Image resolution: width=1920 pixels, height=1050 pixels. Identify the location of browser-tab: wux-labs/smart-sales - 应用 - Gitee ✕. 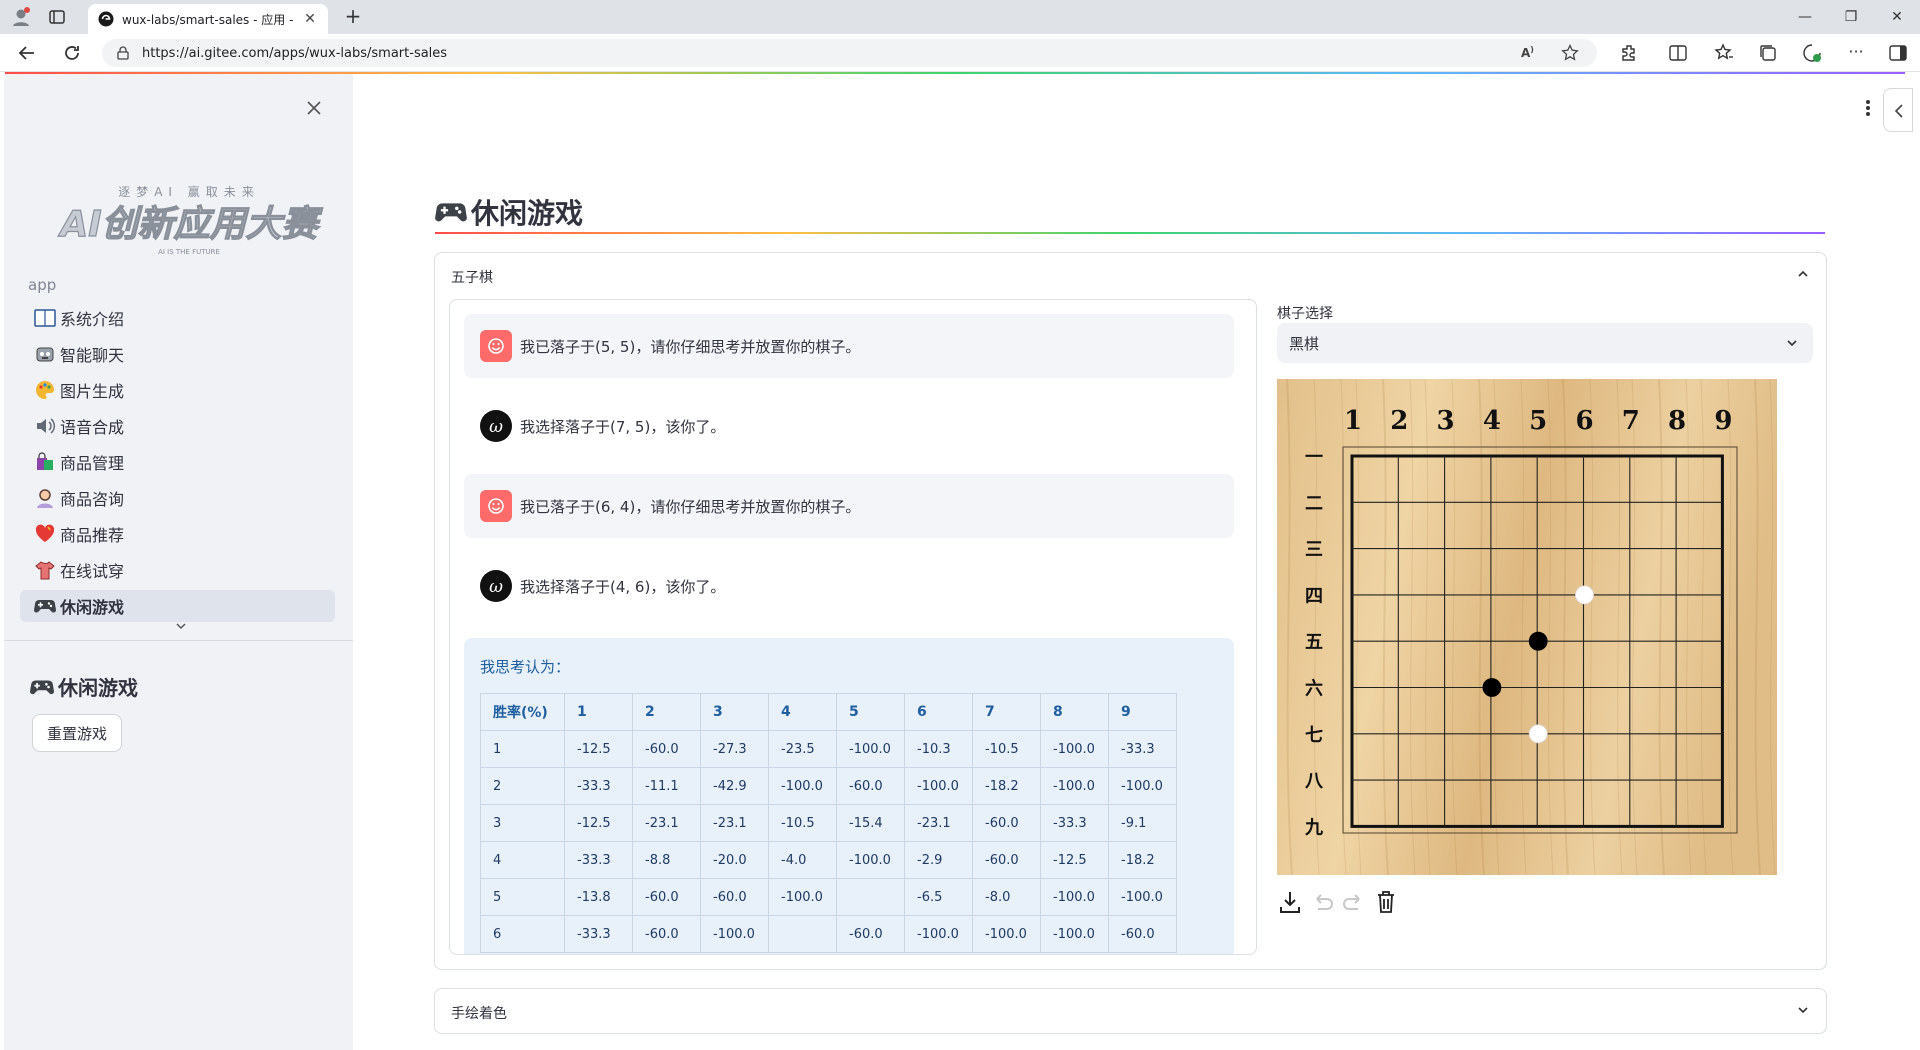
(208, 19).